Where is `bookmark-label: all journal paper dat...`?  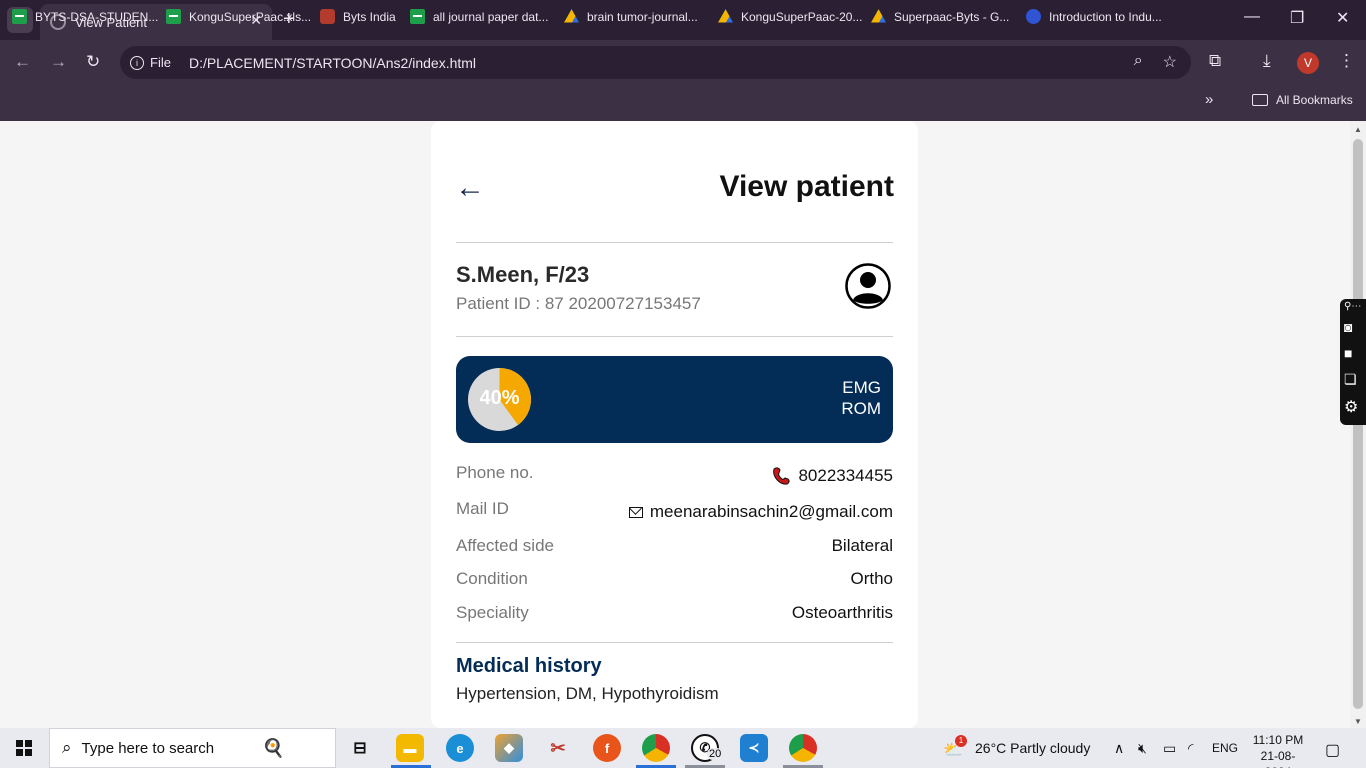
bookmark-label: all journal paper dat... is located at coordinates (491, 16).